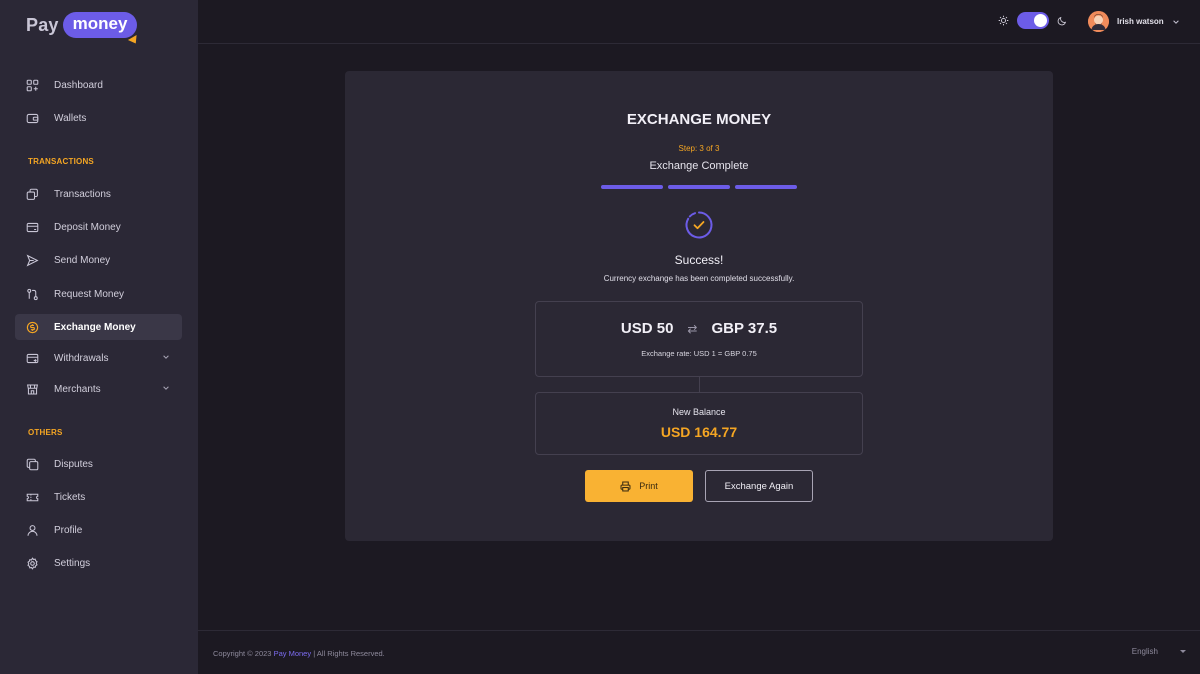 This screenshot has width=1200, height=674. Describe the element at coordinates (1144, 651) in the screenshot. I see `language-label: English` at that location.